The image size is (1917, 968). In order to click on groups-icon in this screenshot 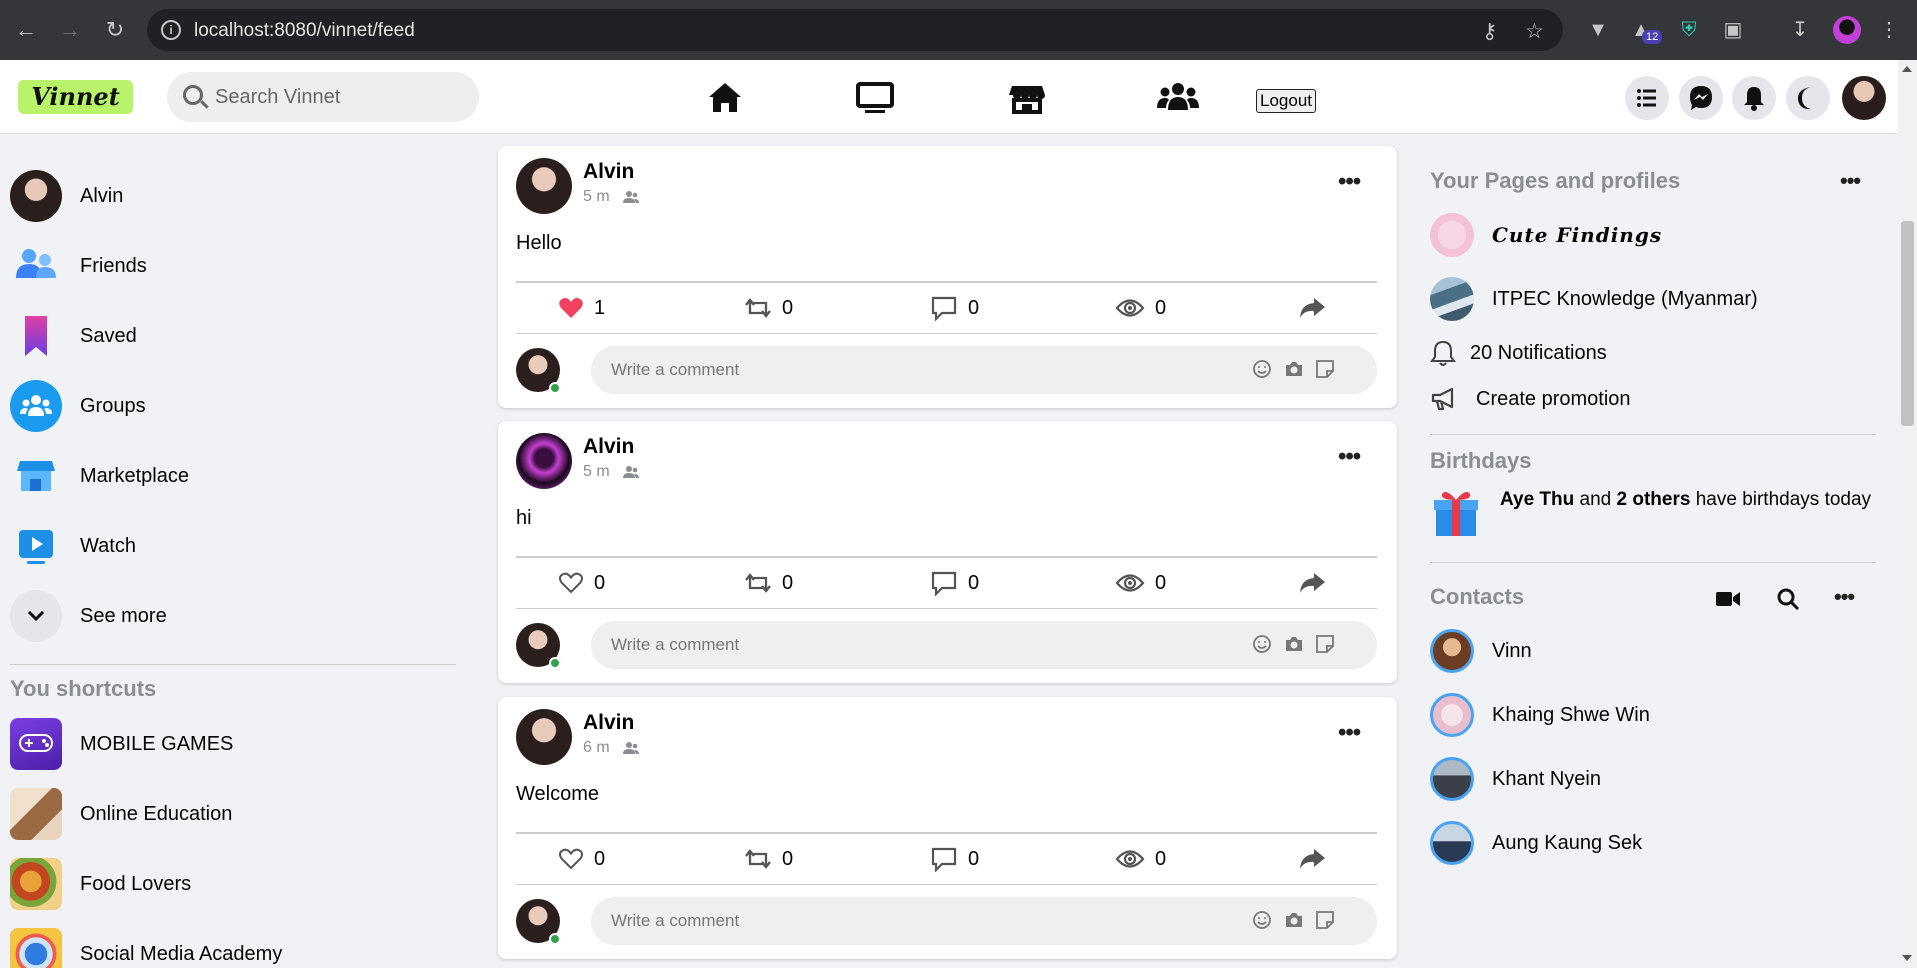, I will do `click(1178, 98)`.